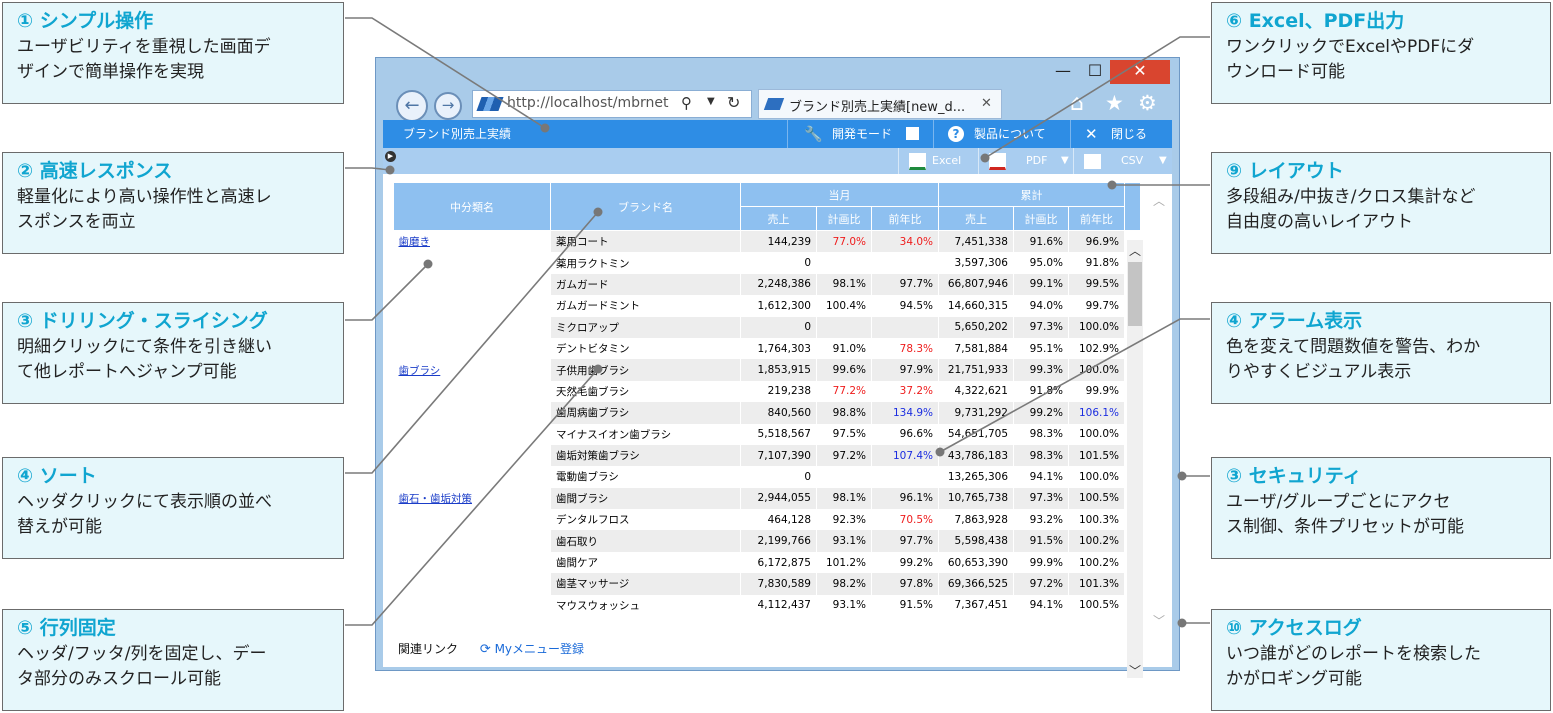 The height and width of the screenshot is (713, 1553). I want to click on value-cell-c-sales: 4,322,621, so click(976, 391).